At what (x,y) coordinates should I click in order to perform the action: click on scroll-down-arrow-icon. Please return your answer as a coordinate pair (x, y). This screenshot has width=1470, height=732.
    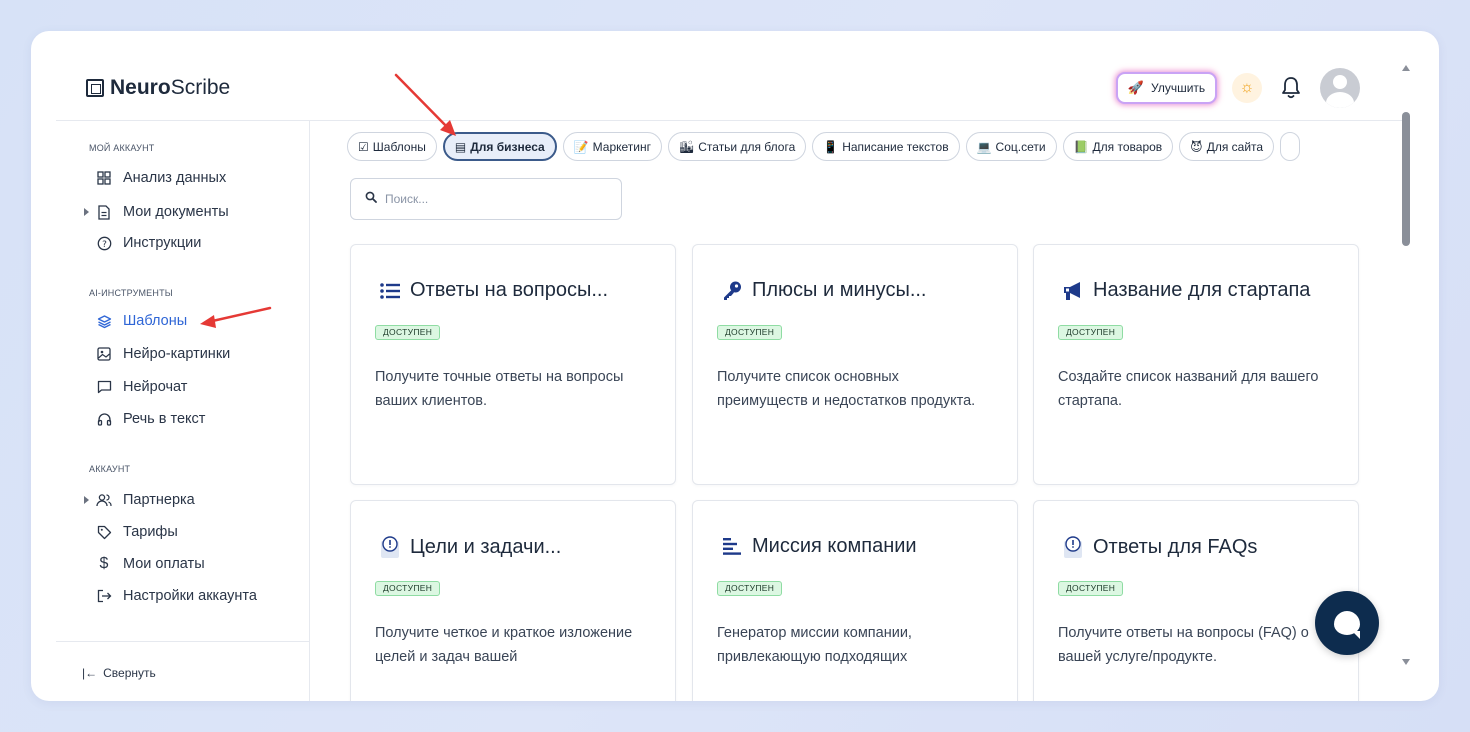
    Looking at the image, I should click on (1406, 662).